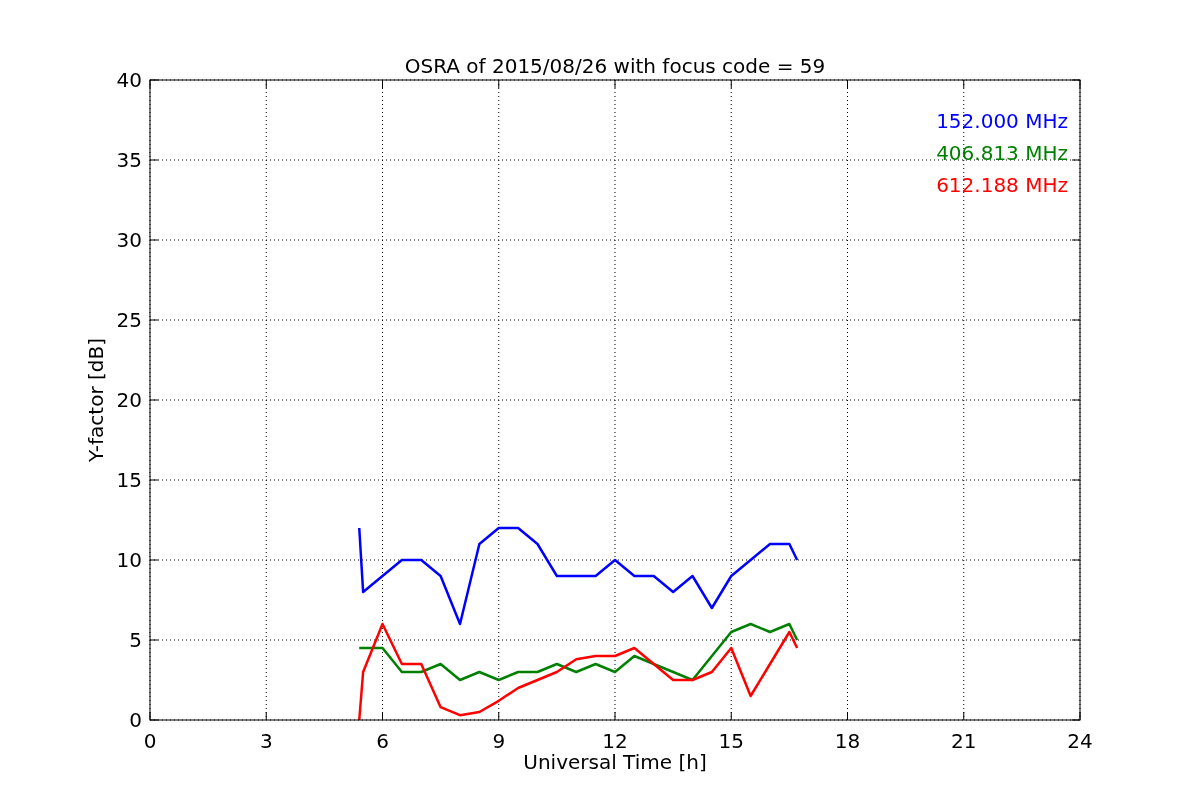 Image resolution: width=1200 pixels, height=800 pixels. Describe the element at coordinates (1002, 185) in the screenshot. I see `legend-label: 612.188 MHz` at that location.